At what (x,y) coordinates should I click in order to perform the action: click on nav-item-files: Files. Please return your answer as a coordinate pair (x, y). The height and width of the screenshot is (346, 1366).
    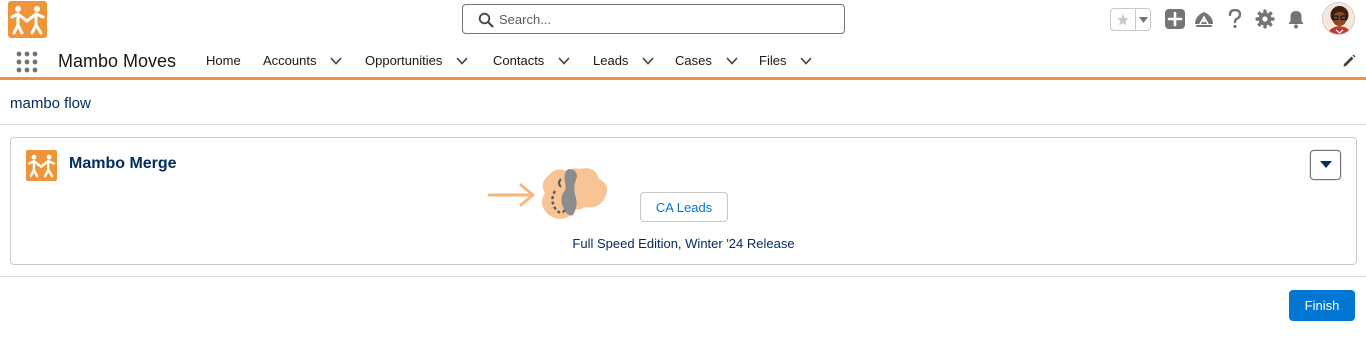
    Looking at the image, I should click on (786, 60).